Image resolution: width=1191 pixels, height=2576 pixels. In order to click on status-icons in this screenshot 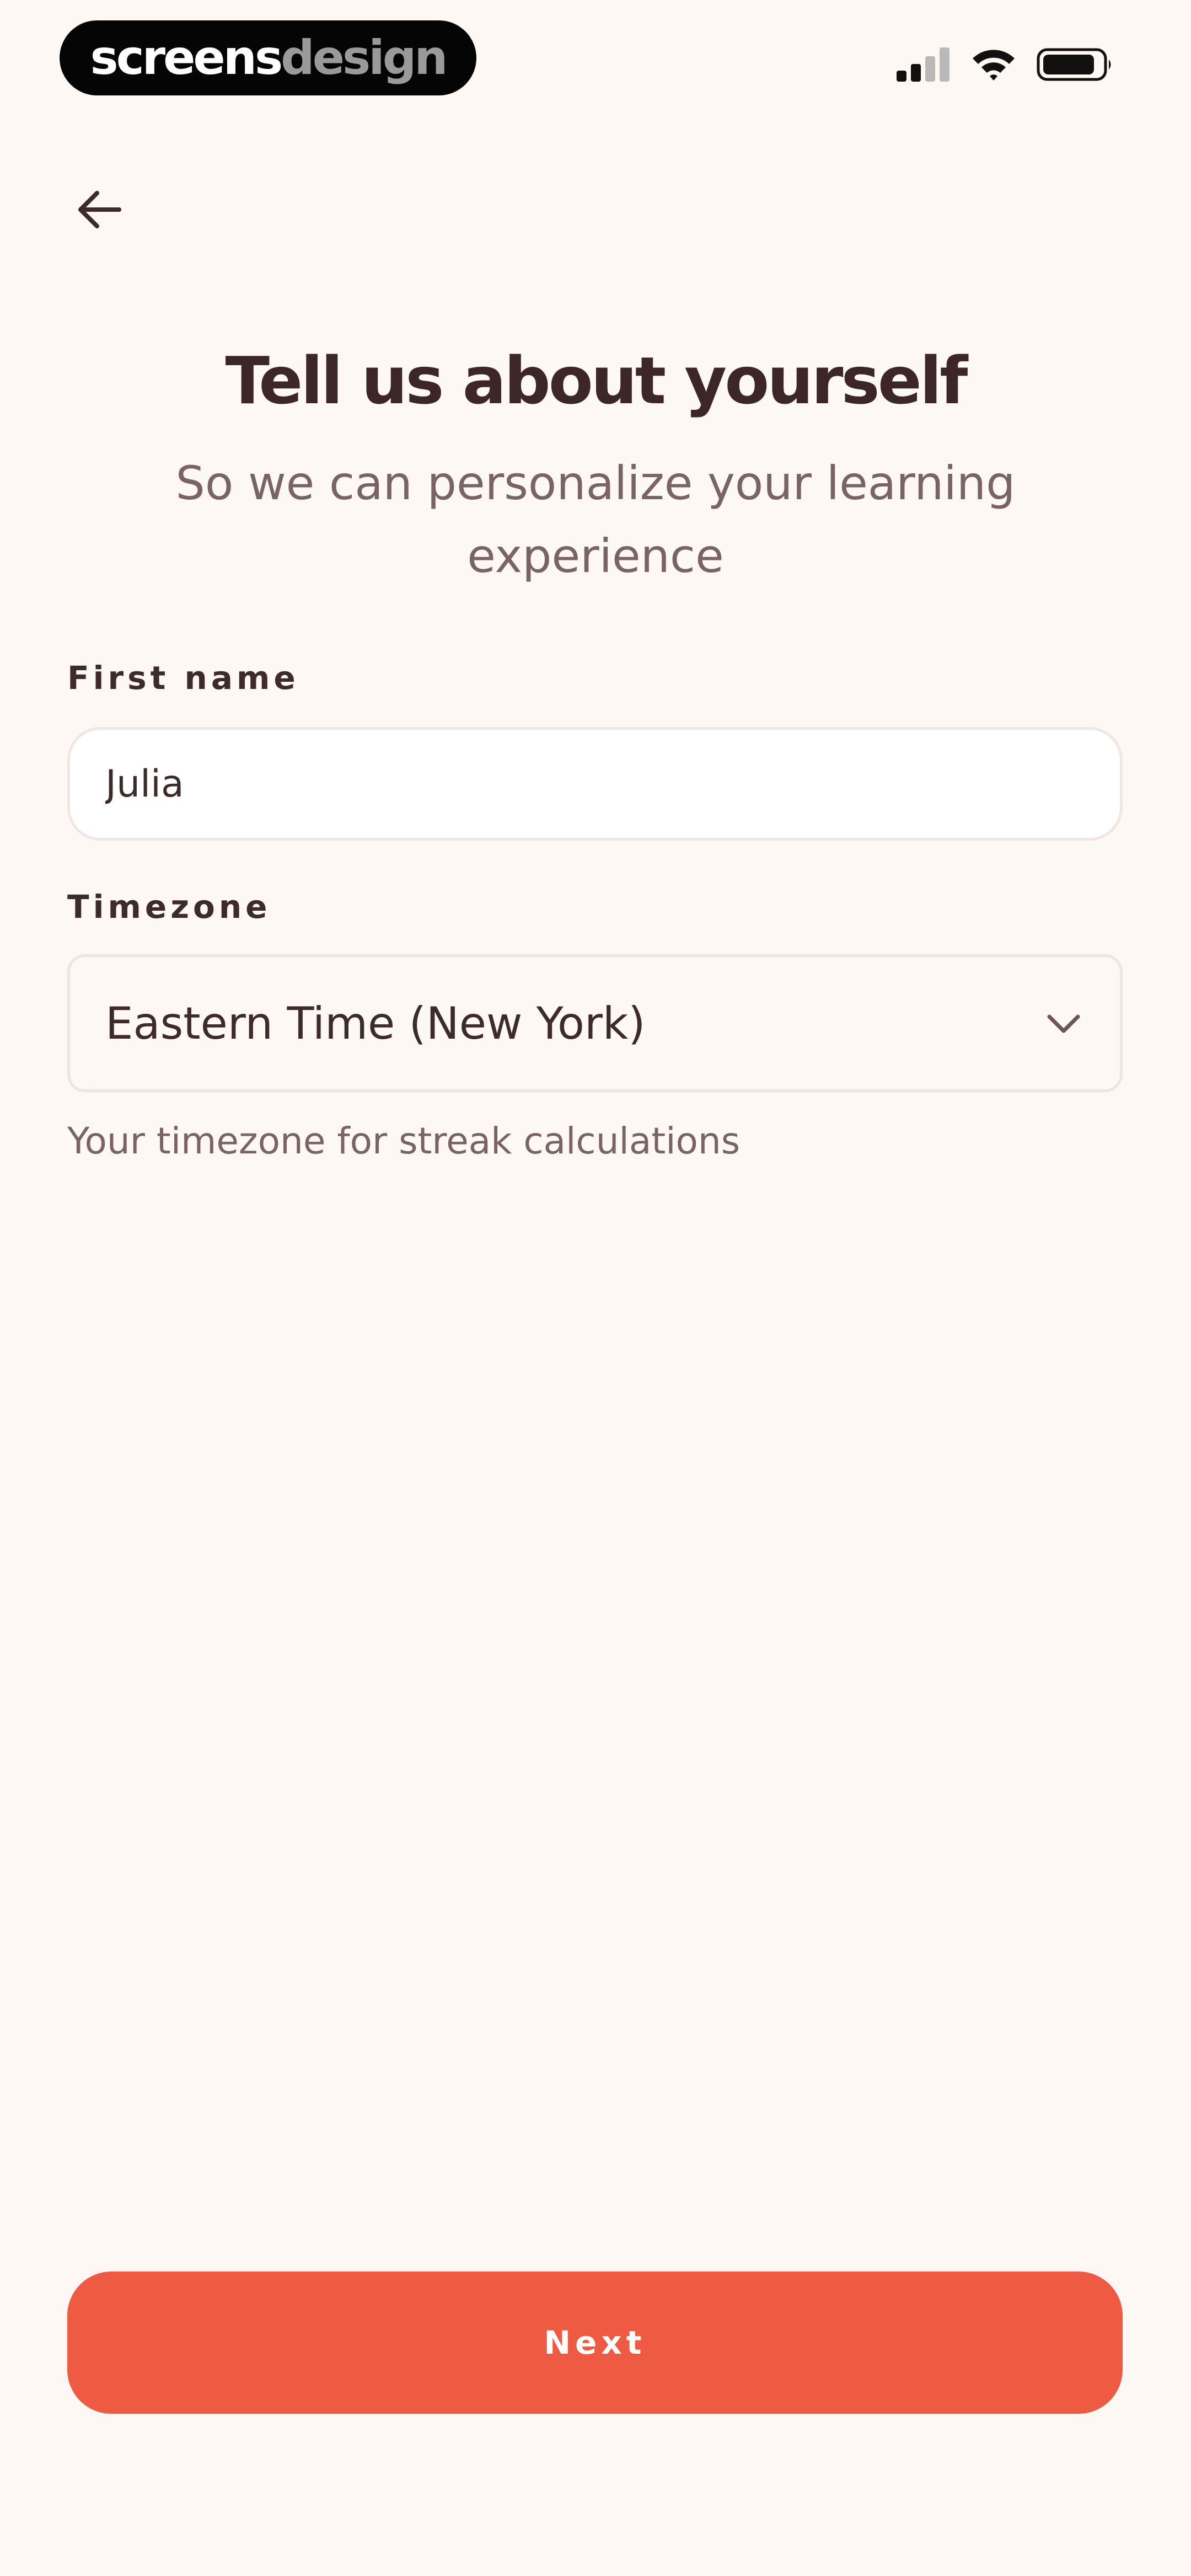, I will do `click(1004, 64)`.